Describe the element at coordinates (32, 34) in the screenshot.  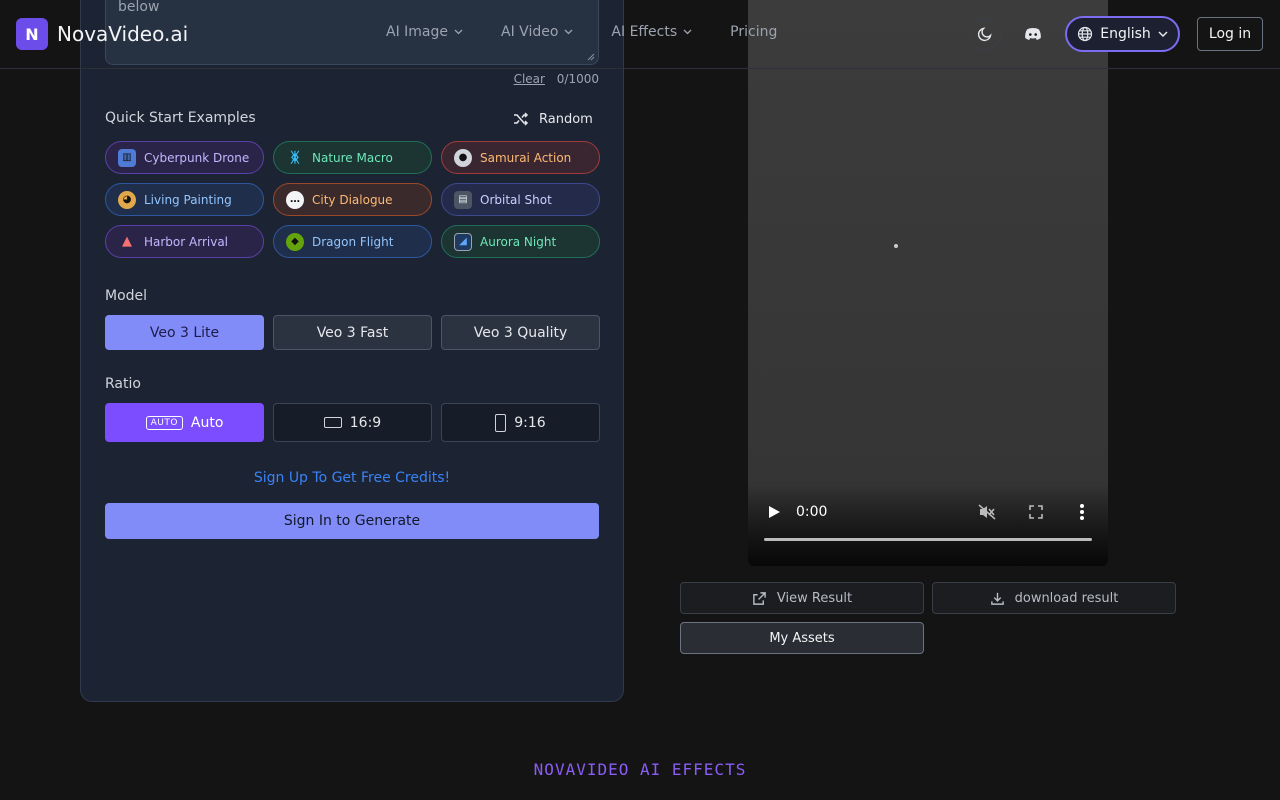
I see `logo-mark: N` at that location.